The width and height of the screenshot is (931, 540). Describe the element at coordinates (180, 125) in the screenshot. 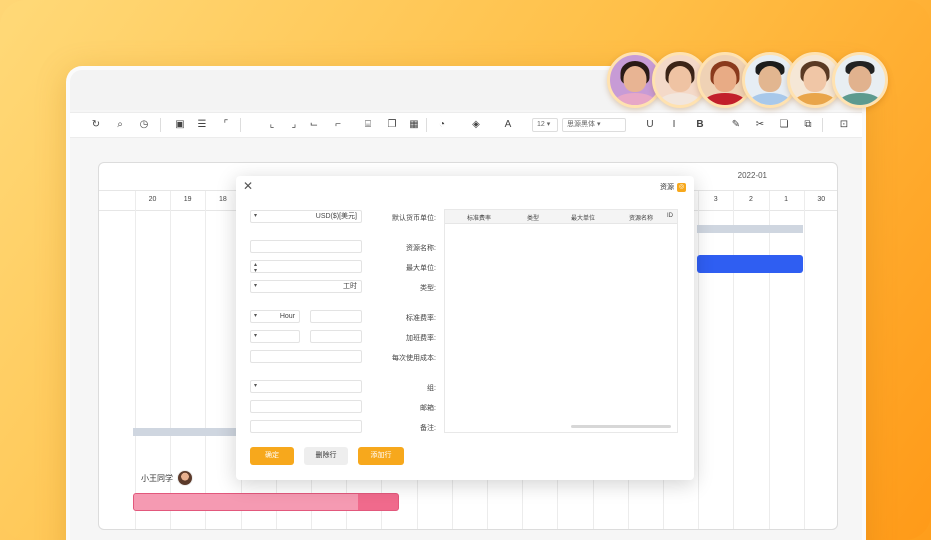

I see `image-icon: ▣` at that location.